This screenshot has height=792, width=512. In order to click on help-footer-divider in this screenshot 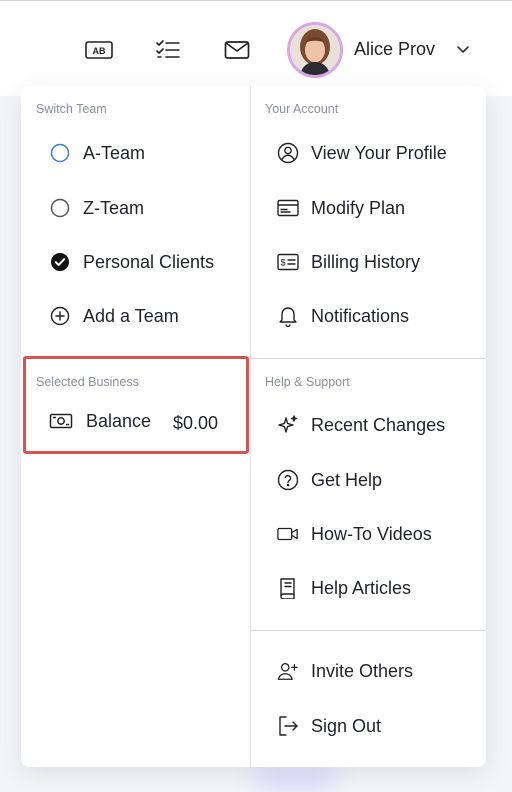, I will do `click(368, 630)`.